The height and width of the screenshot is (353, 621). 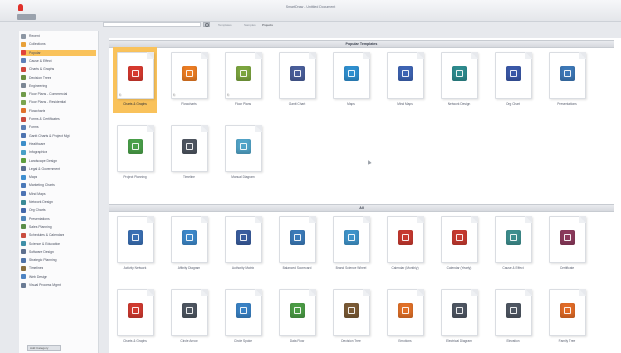 I want to click on sidebar-item-web-design: Web Design, so click(x=58, y=277).